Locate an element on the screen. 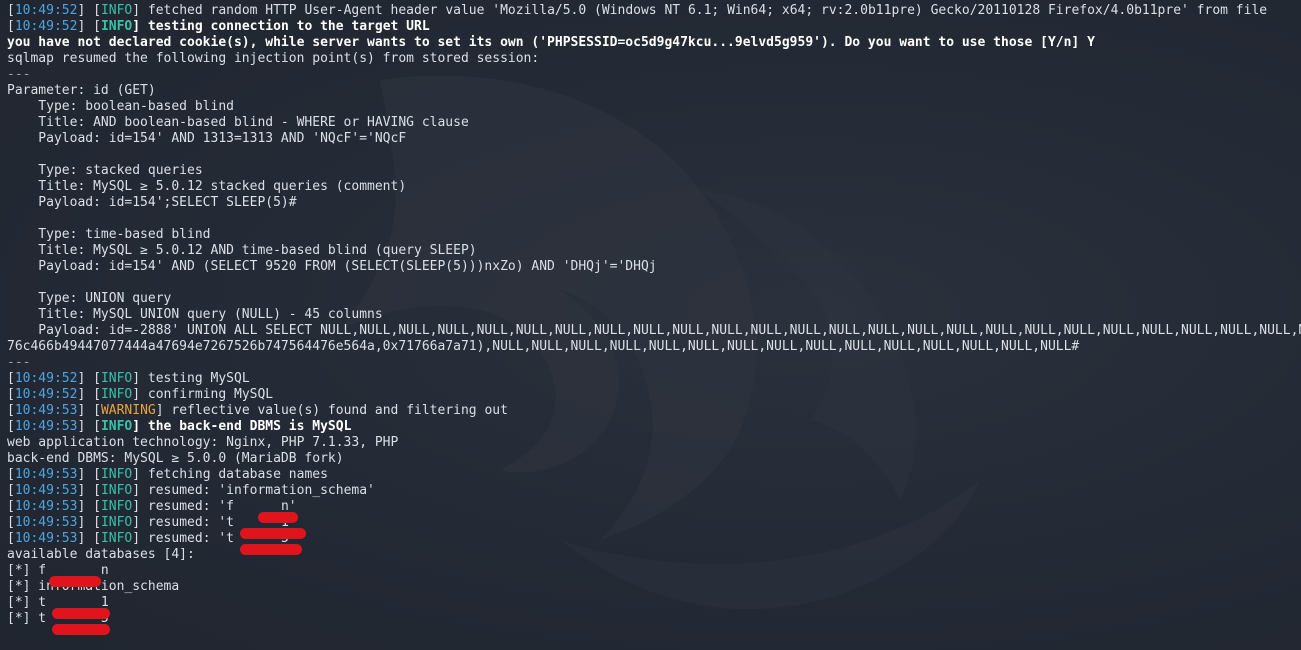  log-message: Type: UNION query is located at coordinates (89, 298).